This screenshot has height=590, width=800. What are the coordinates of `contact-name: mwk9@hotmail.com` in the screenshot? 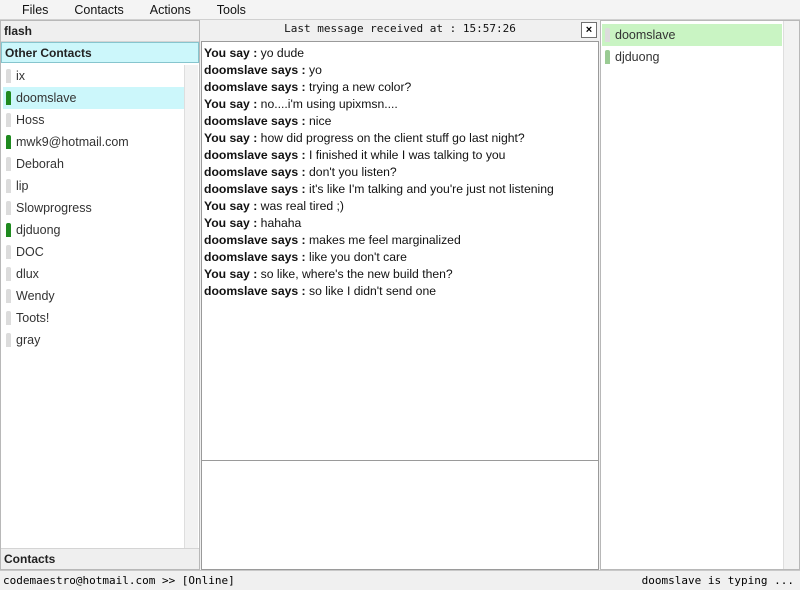 It's located at (72, 142).